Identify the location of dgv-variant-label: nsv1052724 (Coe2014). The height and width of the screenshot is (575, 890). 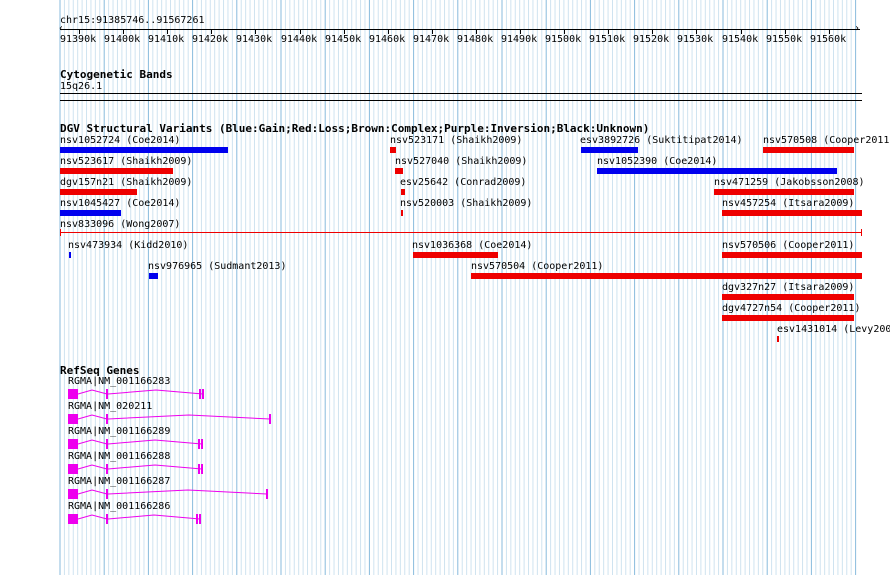
(120, 141).